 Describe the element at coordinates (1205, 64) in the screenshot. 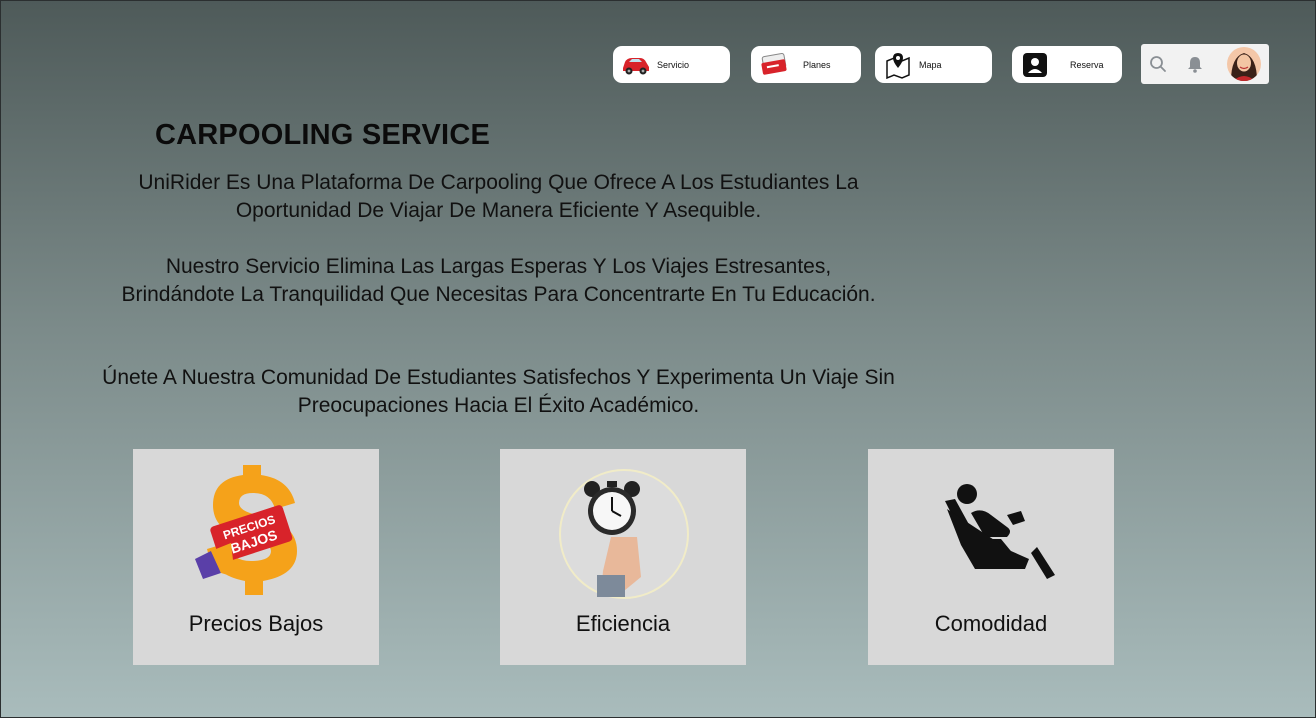

I see `utility-bar` at that location.